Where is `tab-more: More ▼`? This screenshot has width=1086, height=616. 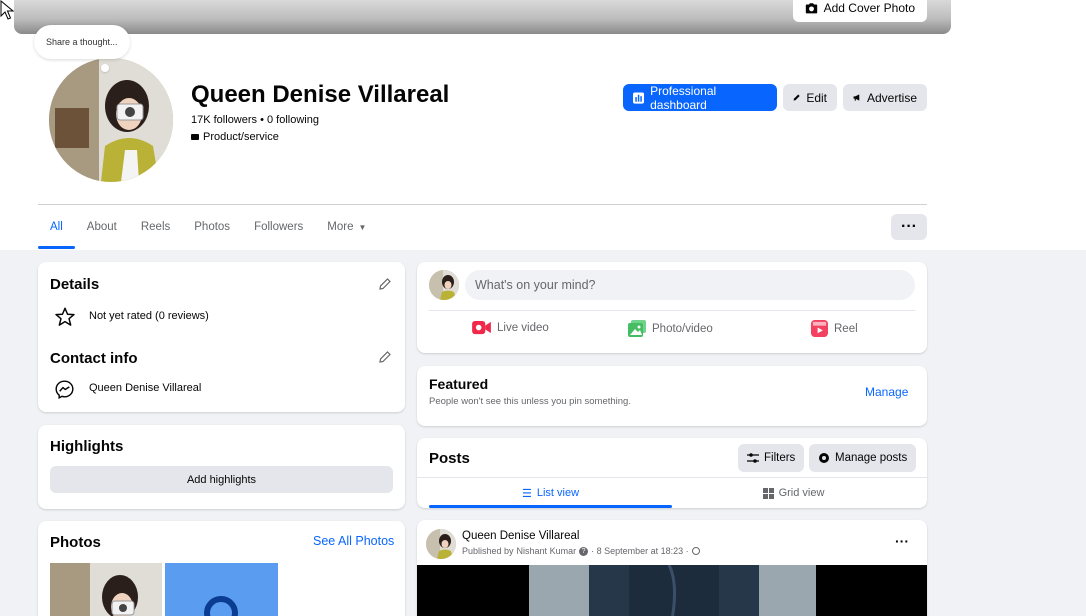
tab-more: More ▼ is located at coordinates (346, 227).